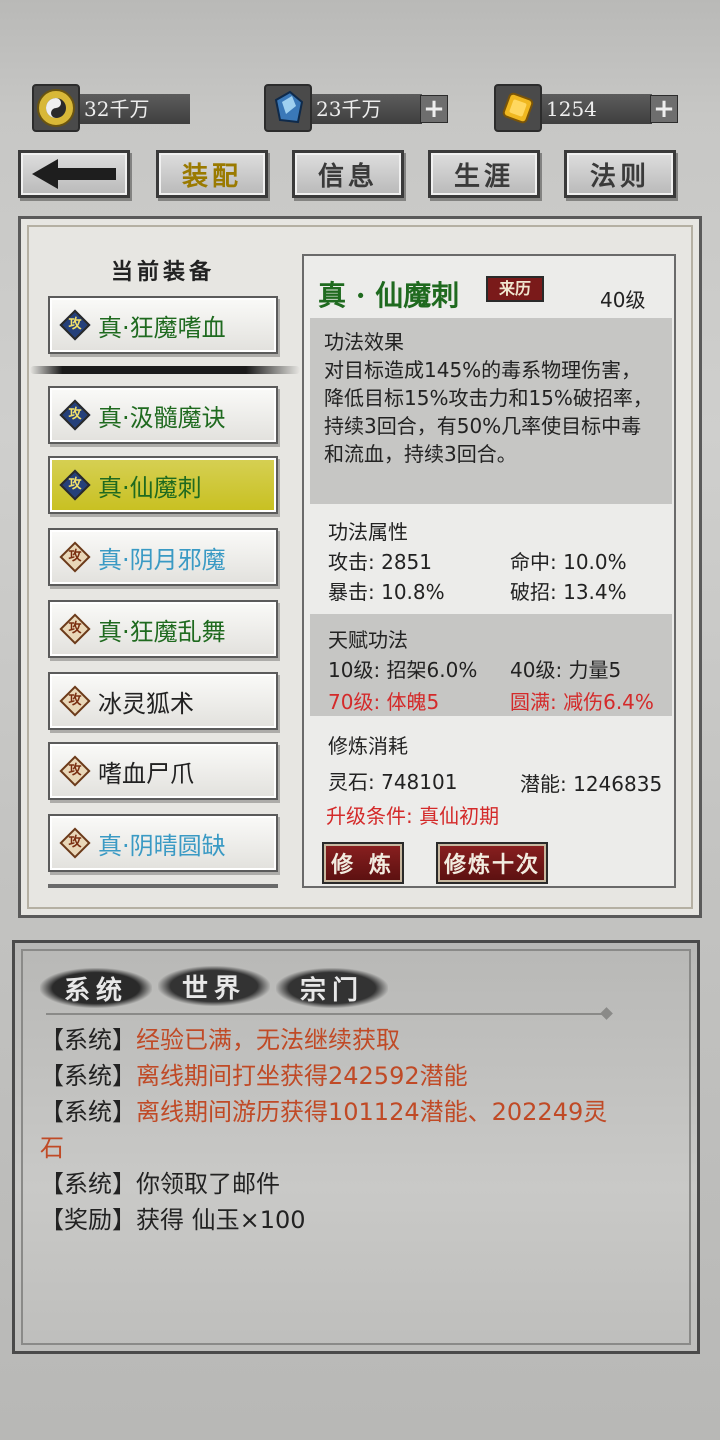  Describe the element at coordinates (214, 986) in the screenshot. I see `chat-tab-world: 世界` at that location.